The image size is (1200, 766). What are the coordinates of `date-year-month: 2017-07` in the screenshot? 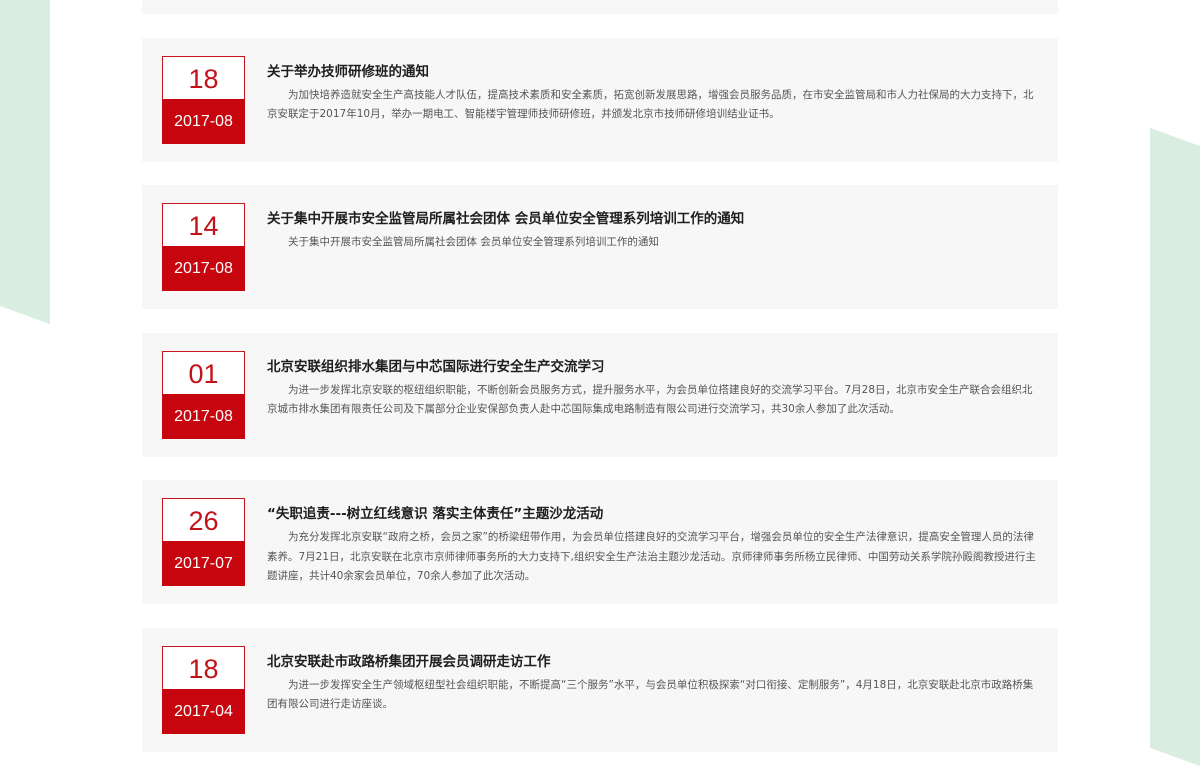 It's located at (203, 563).